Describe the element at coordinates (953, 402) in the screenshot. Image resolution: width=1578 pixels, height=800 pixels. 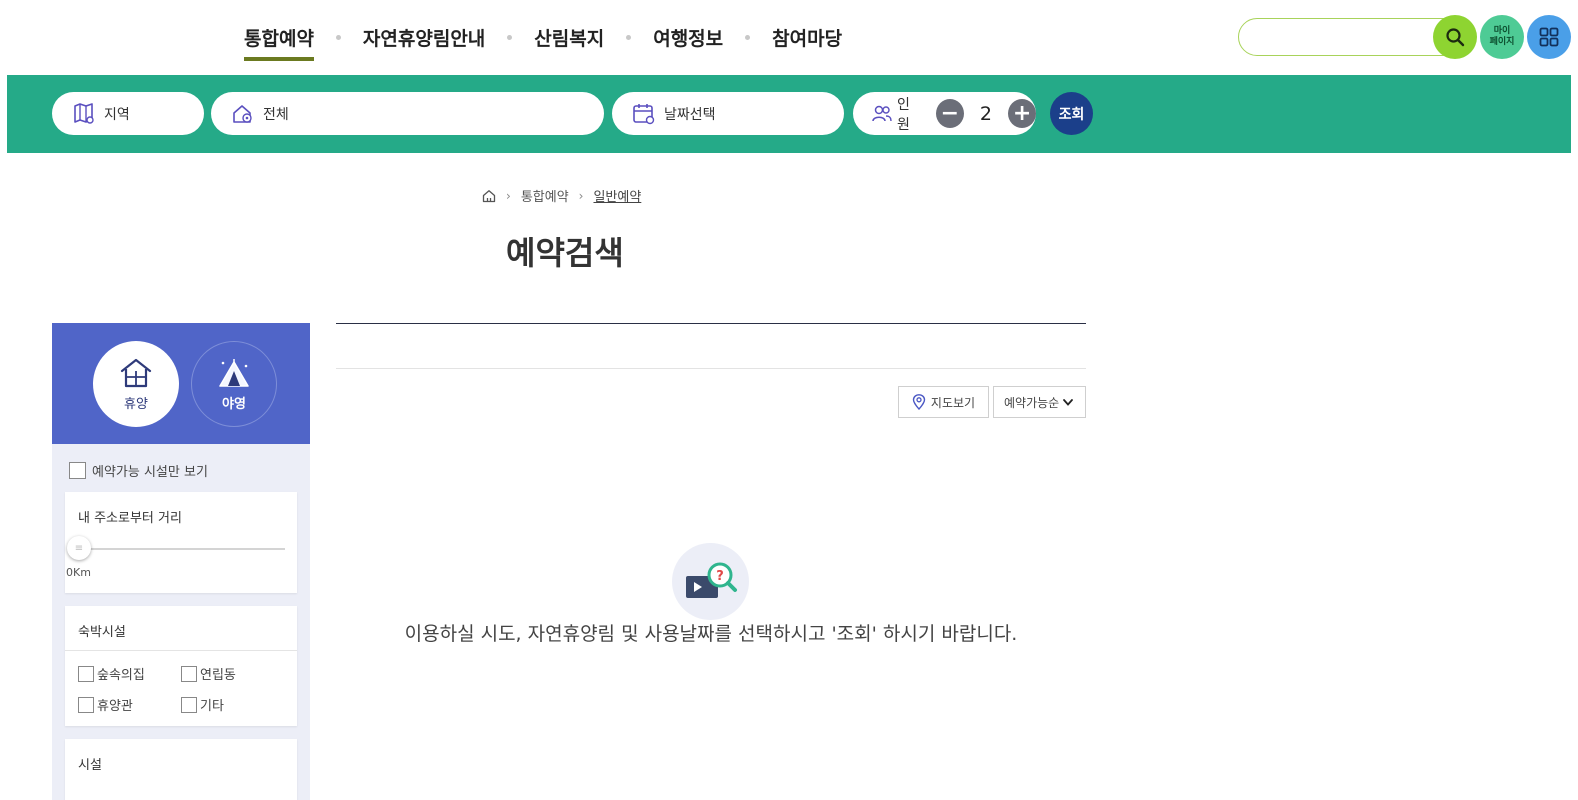
I see `map-view-label: 지도보기` at that location.